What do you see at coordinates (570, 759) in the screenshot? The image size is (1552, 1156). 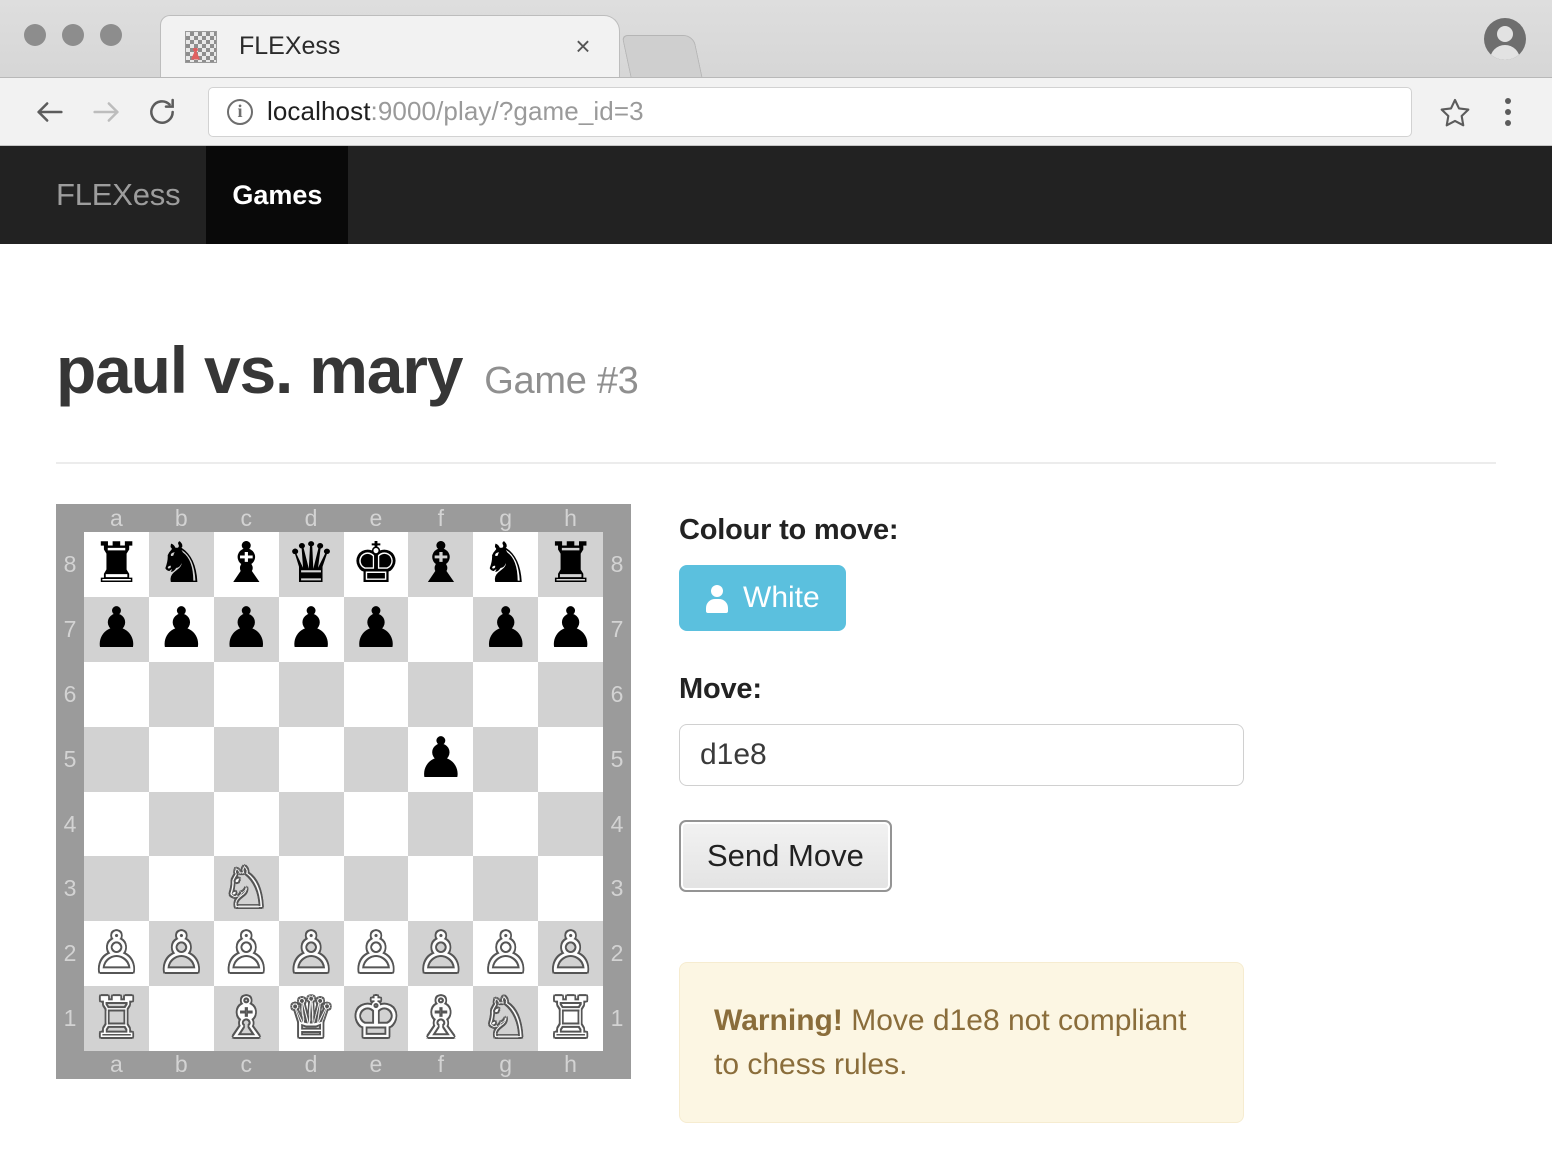 I see `square-h5` at bounding box center [570, 759].